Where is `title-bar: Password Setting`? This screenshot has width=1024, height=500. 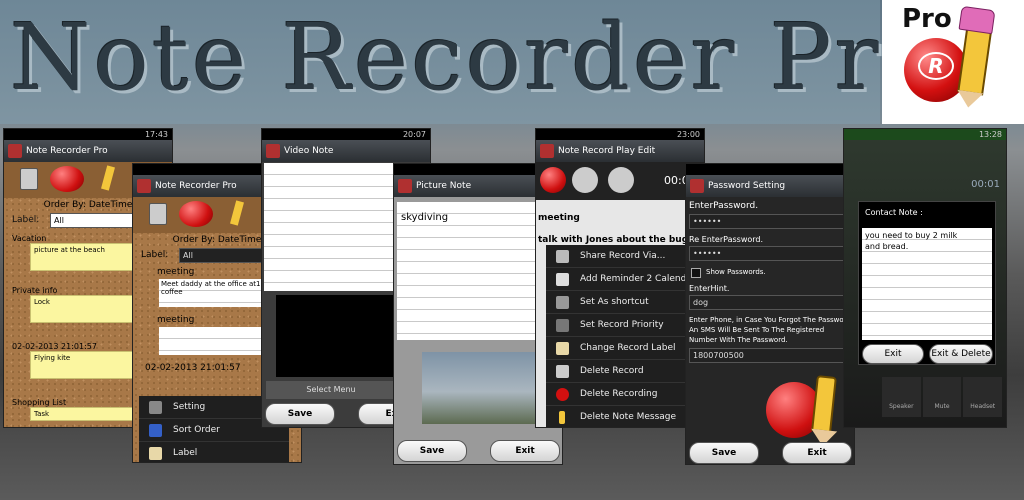
title-bar: Password Setting is located at coordinates (770, 186).